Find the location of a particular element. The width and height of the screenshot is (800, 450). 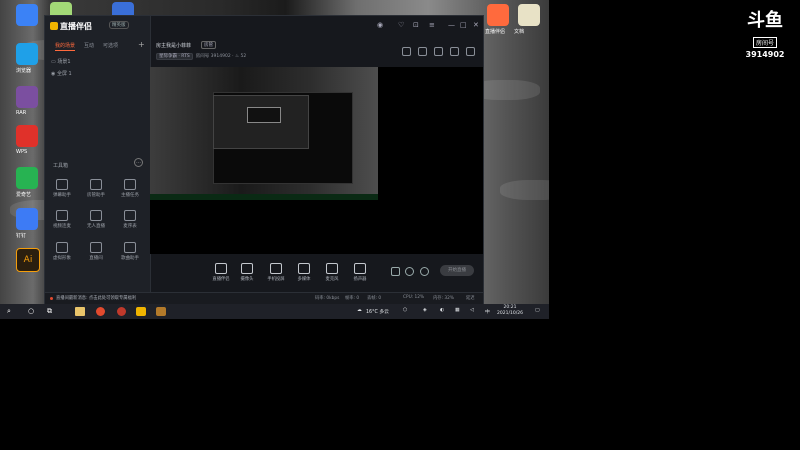

screen-capture-preview is located at coordinates (264, 133).